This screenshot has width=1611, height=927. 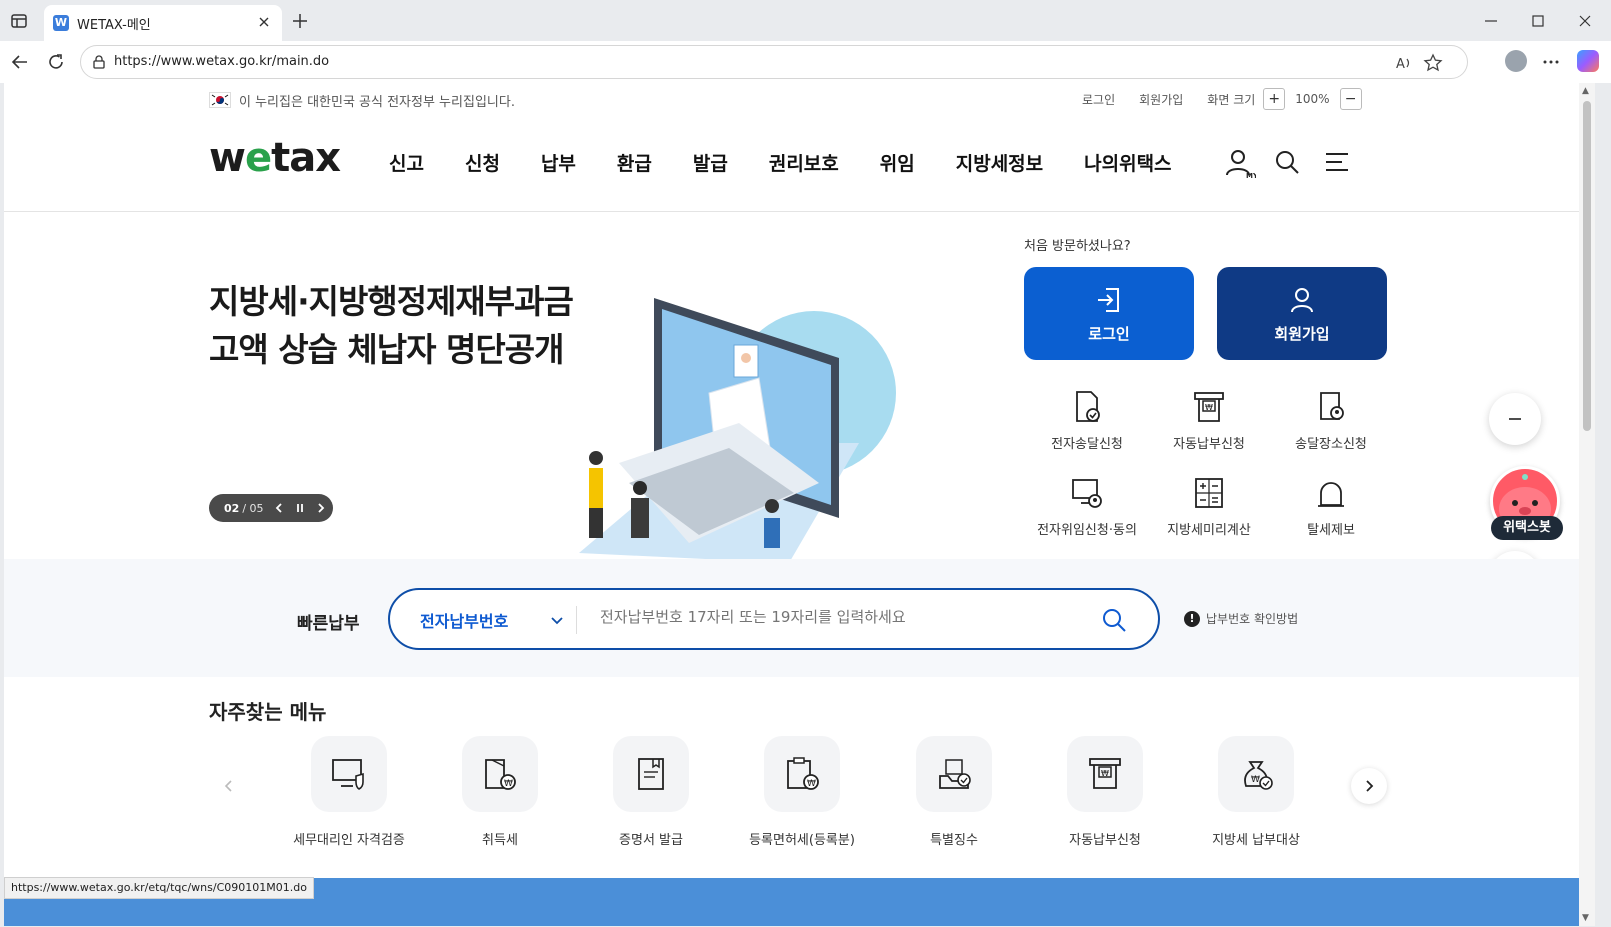 I want to click on service-e-delegation: 전자위임신청·동의, so click(x=1087, y=506).